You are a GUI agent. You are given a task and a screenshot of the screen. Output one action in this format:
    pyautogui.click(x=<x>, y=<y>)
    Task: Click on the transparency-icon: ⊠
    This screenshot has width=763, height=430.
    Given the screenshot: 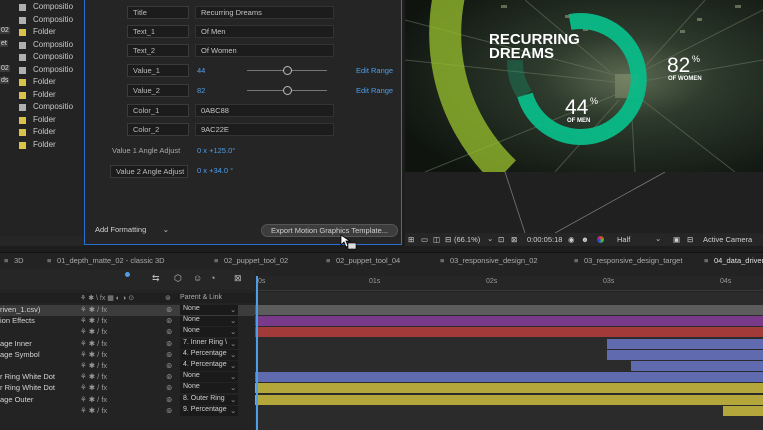 What is the action you would take?
    pyautogui.click(x=514, y=239)
    